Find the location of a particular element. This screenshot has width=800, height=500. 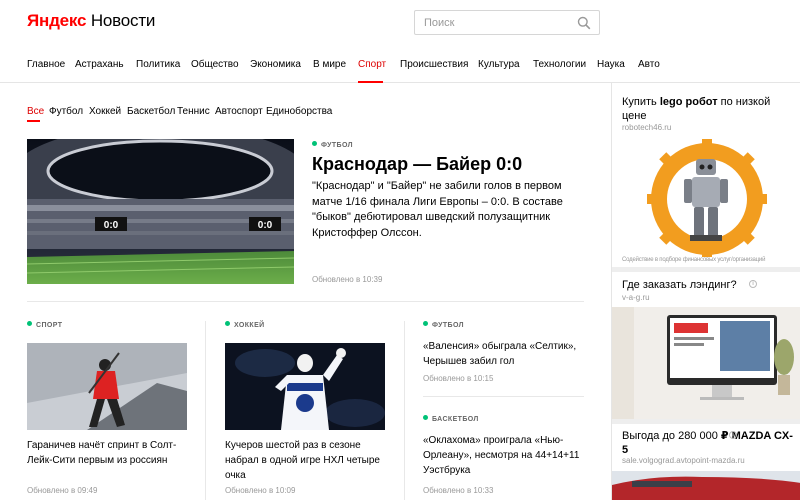

ad-title-pre: Купить is located at coordinates (641, 102).